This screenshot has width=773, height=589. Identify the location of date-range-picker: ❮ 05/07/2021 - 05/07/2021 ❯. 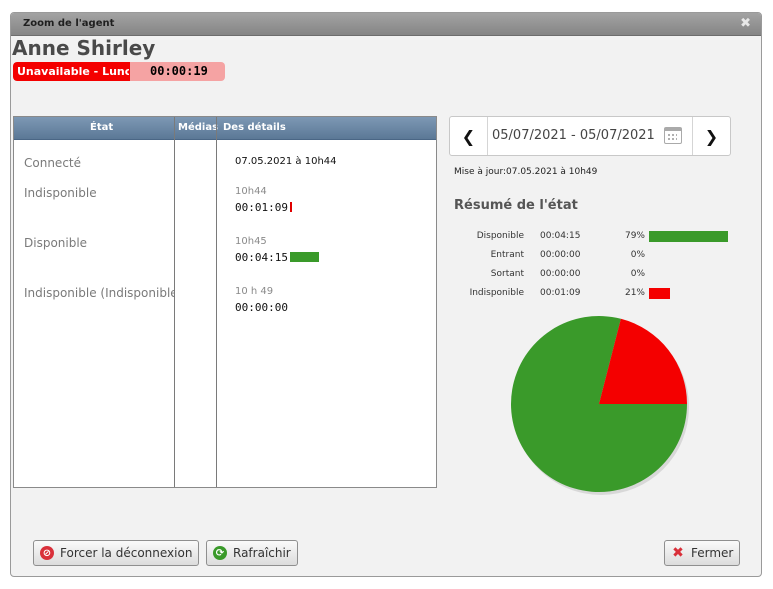
(590, 136).